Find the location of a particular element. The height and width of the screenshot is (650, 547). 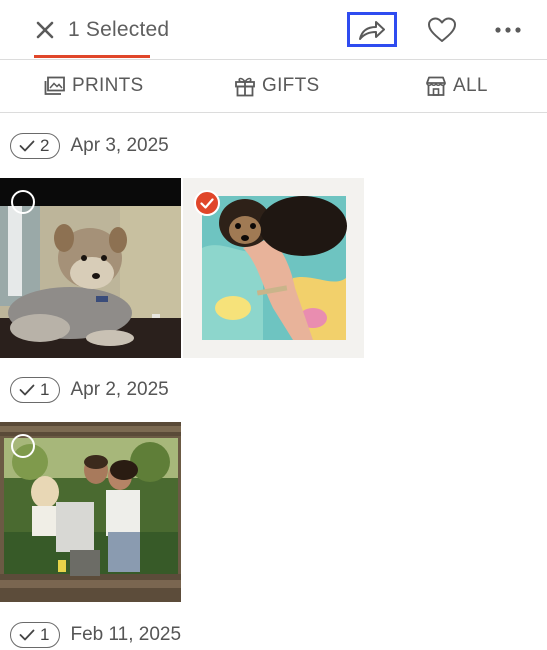

date-group-header: 2 Apr 3, 2025 is located at coordinates (89, 146).